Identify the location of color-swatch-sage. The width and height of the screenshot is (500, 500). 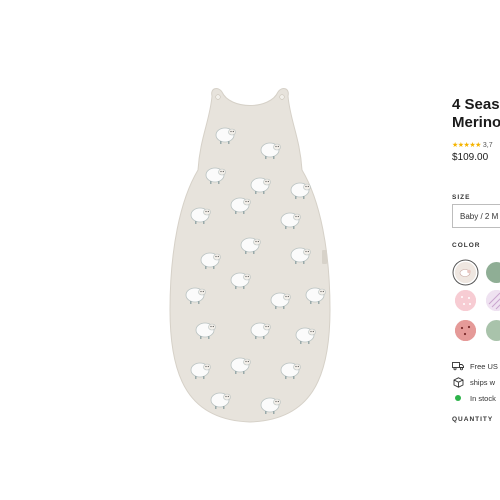
(493, 272).